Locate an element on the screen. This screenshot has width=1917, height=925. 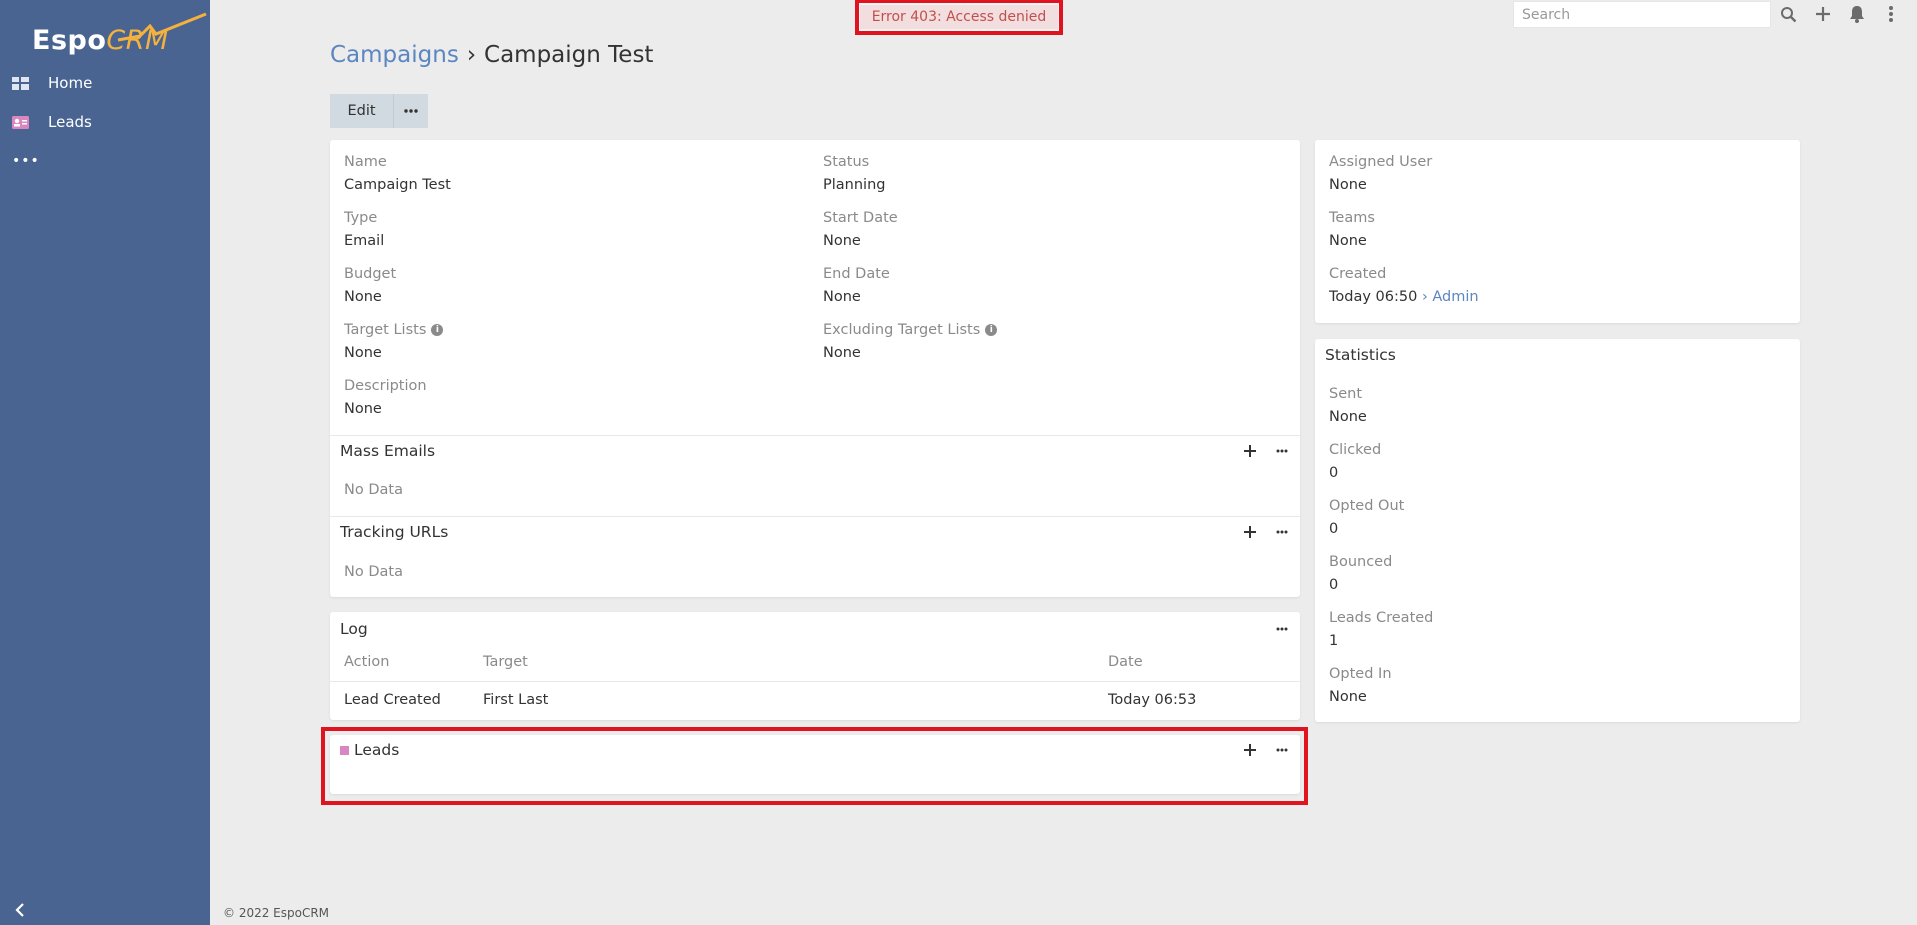
stat-leads-created-label: Leads Created is located at coordinates (1381, 618).